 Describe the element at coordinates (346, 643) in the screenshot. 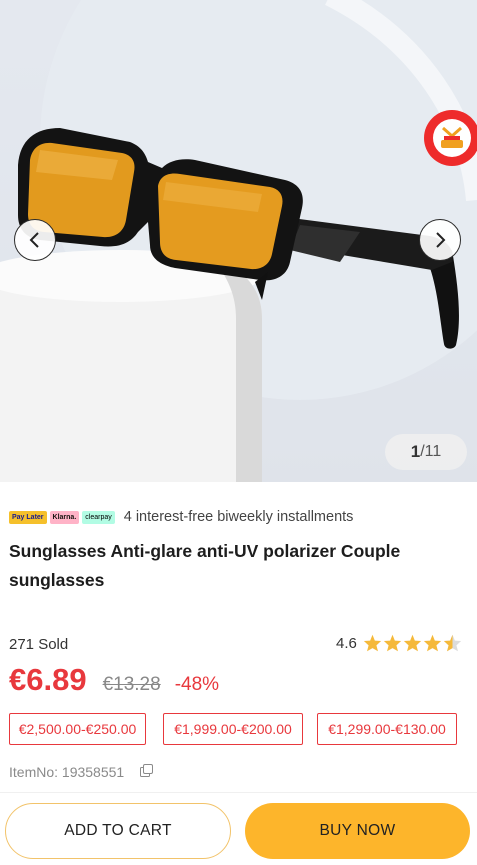

I see `rating-value: 4.6` at that location.